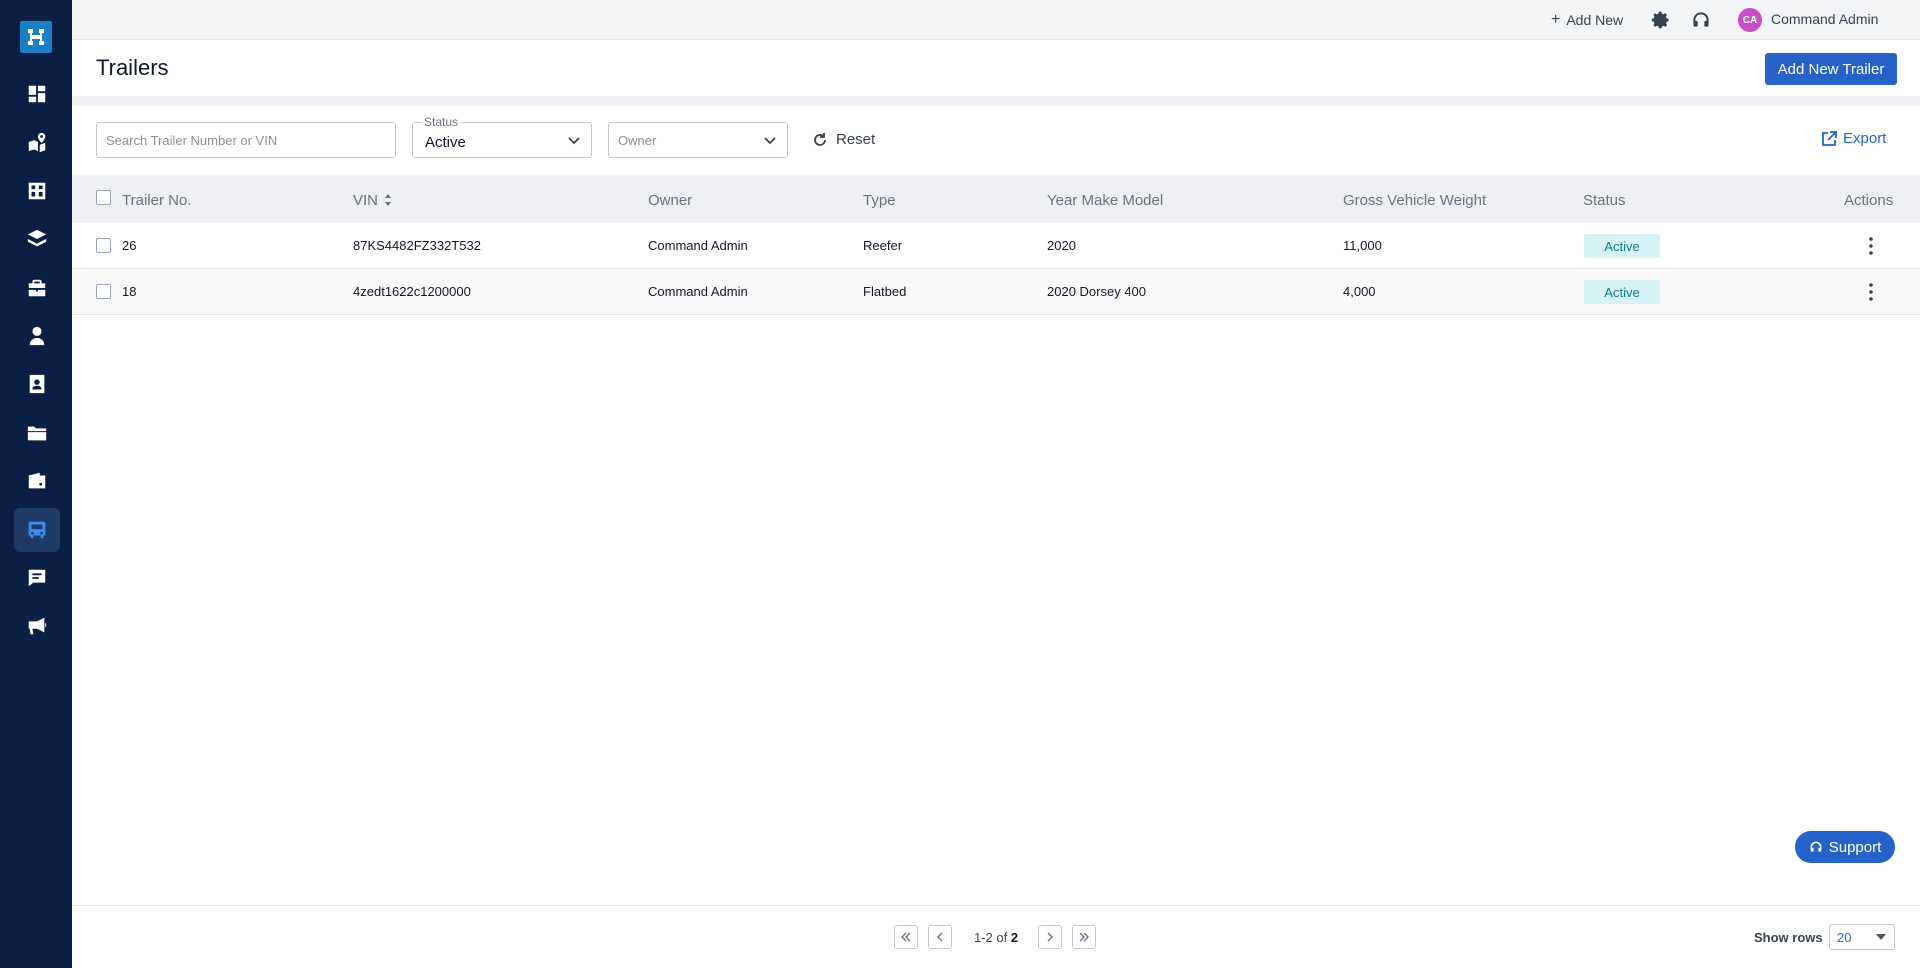 Image resolution: width=1920 pixels, height=968 pixels. I want to click on column-header-type: Type, so click(879, 200).